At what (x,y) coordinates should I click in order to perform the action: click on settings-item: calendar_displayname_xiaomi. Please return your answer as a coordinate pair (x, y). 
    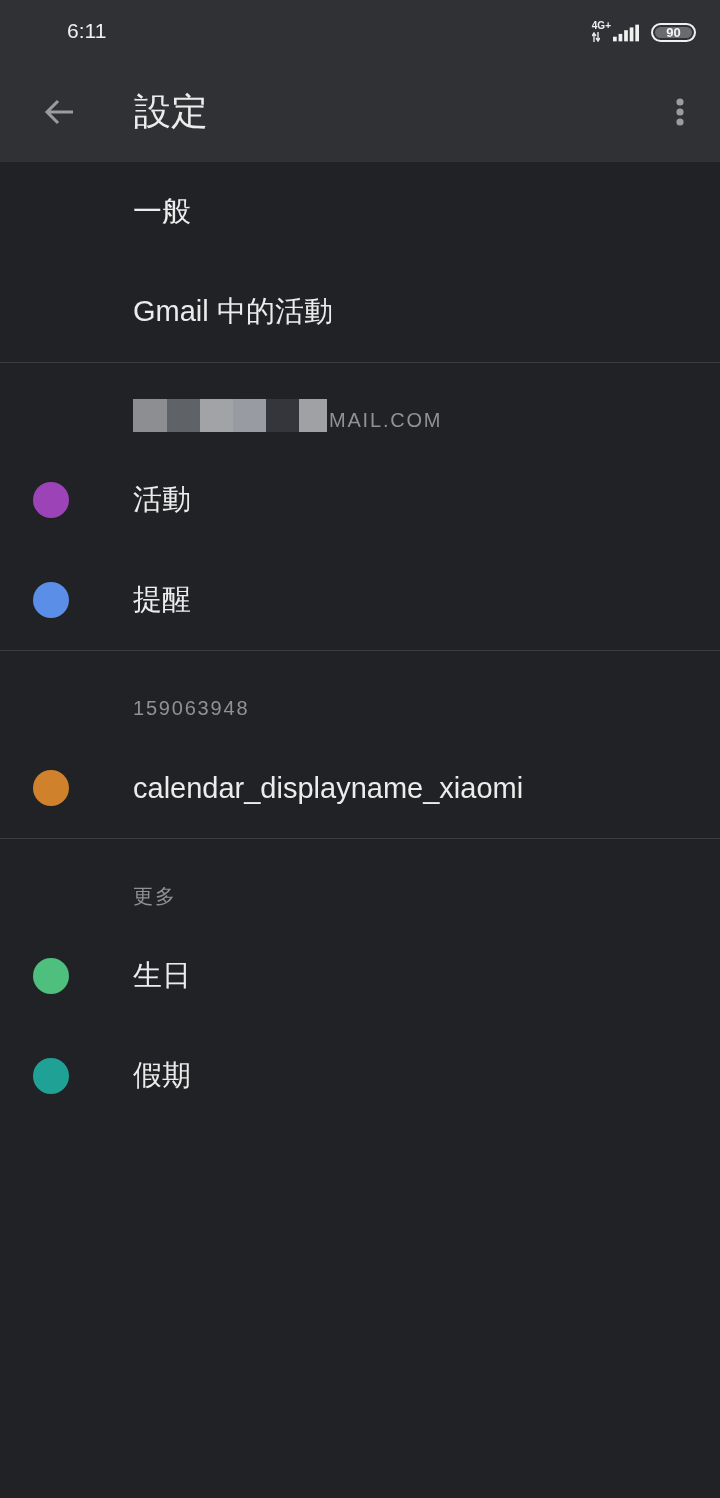
    Looking at the image, I should click on (360, 788).